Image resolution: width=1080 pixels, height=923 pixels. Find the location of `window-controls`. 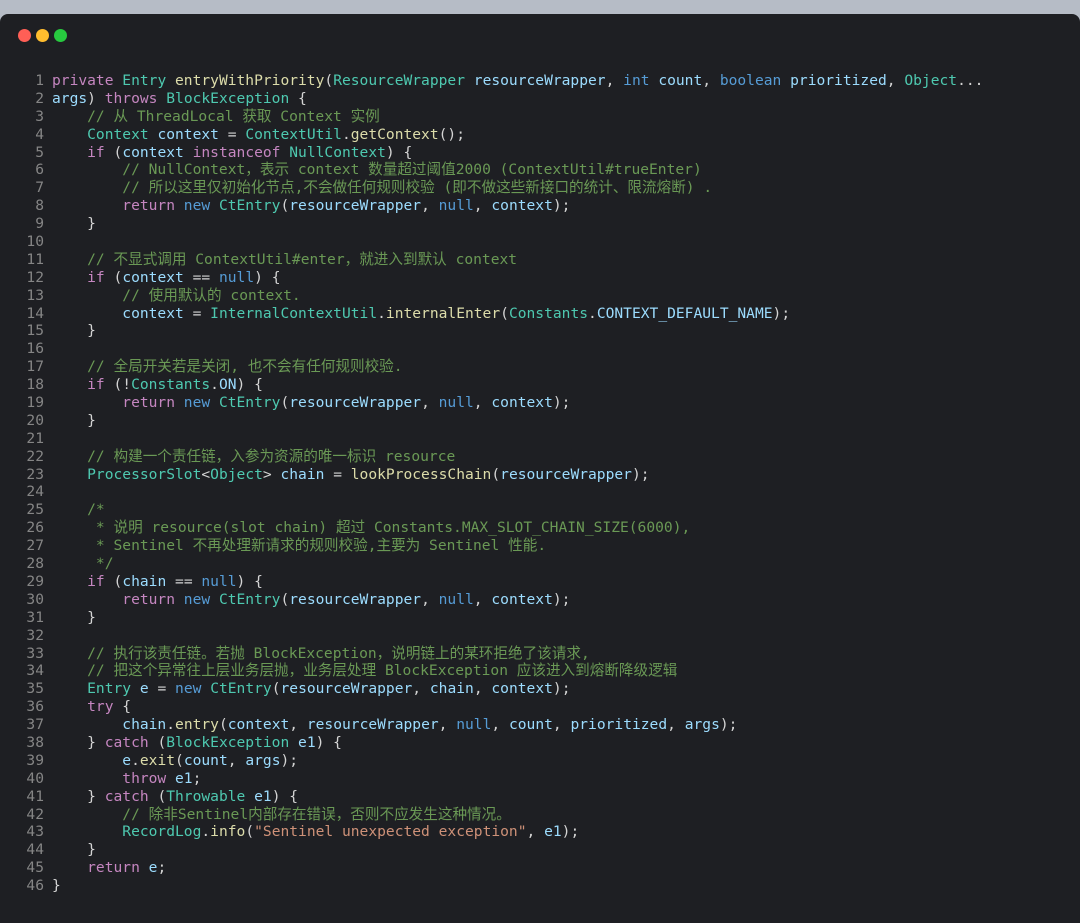

window-controls is located at coordinates (45, 36).